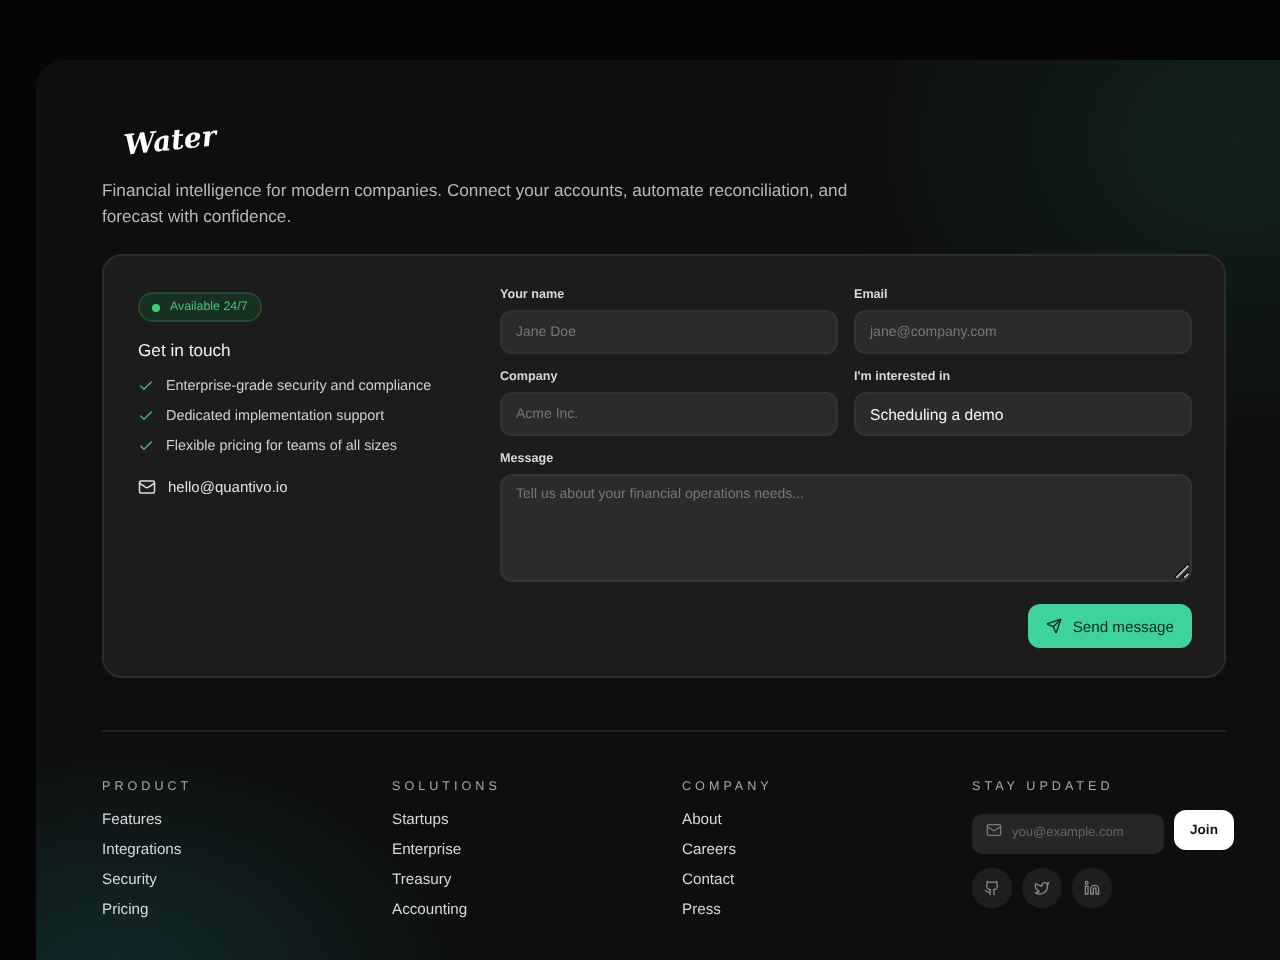 Image resolution: width=1280 pixels, height=960 pixels. What do you see at coordinates (1092, 888) in the screenshot?
I see `linkedin-icon` at bounding box center [1092, 888].